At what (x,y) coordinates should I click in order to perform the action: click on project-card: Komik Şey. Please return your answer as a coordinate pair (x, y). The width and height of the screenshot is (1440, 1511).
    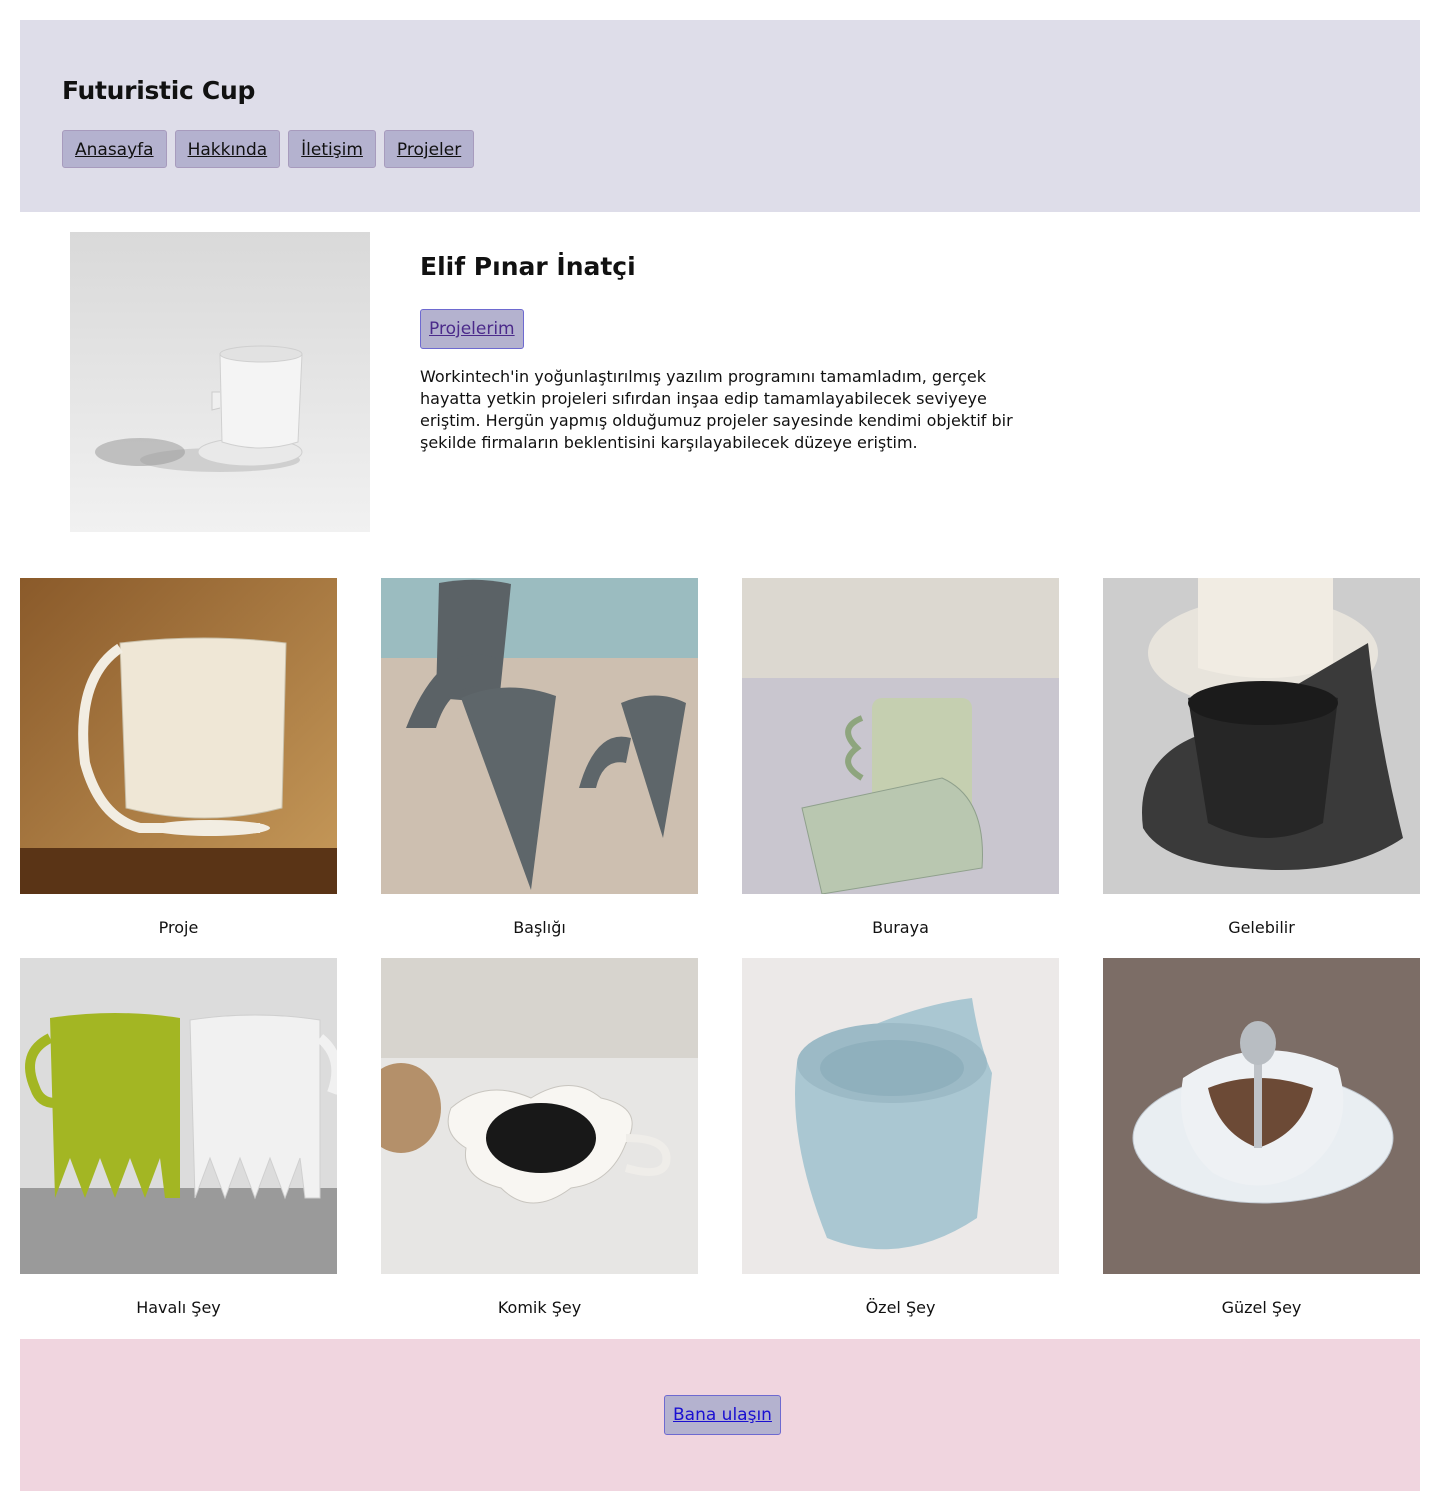
    Looking at the image, I should click on (539, 1138).